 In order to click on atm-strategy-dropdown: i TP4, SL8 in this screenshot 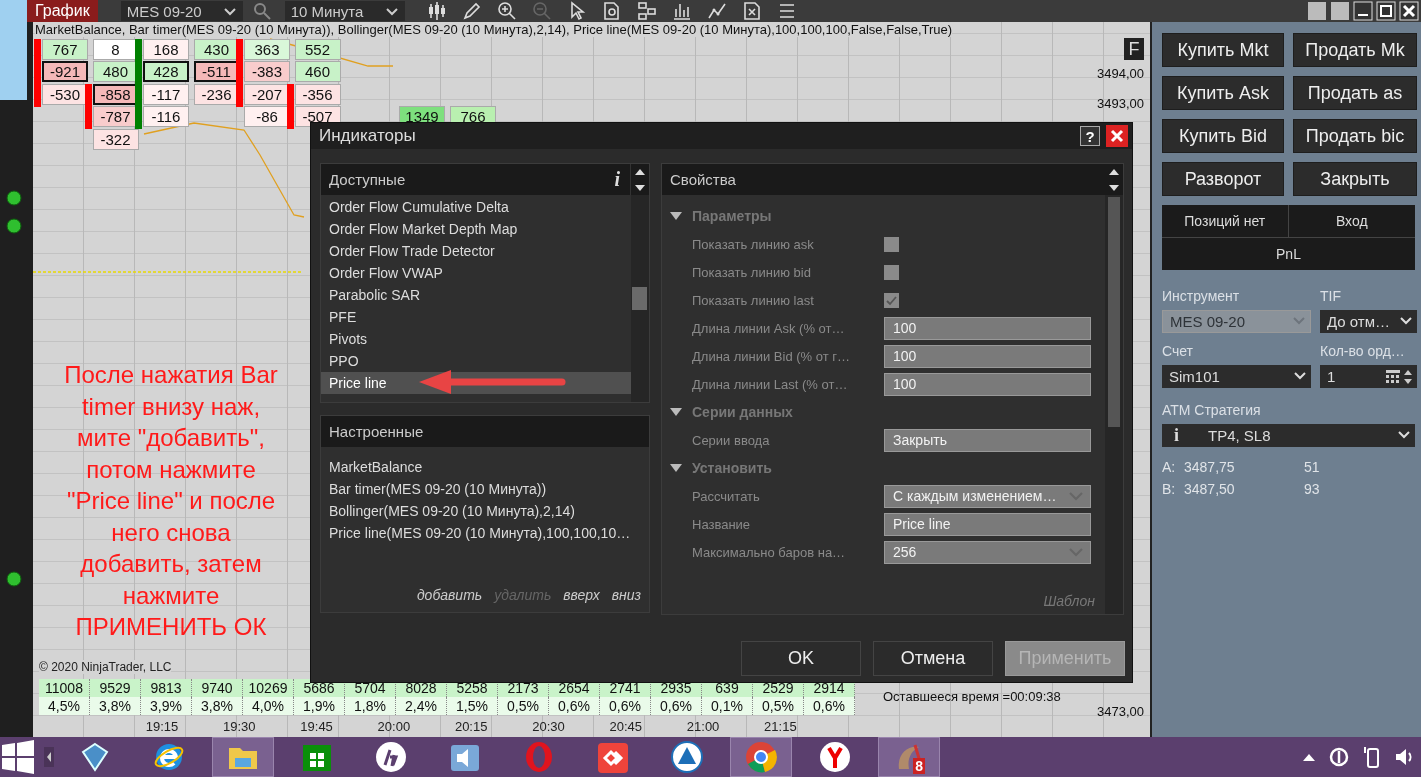, I will do `click(1288, 435)`.